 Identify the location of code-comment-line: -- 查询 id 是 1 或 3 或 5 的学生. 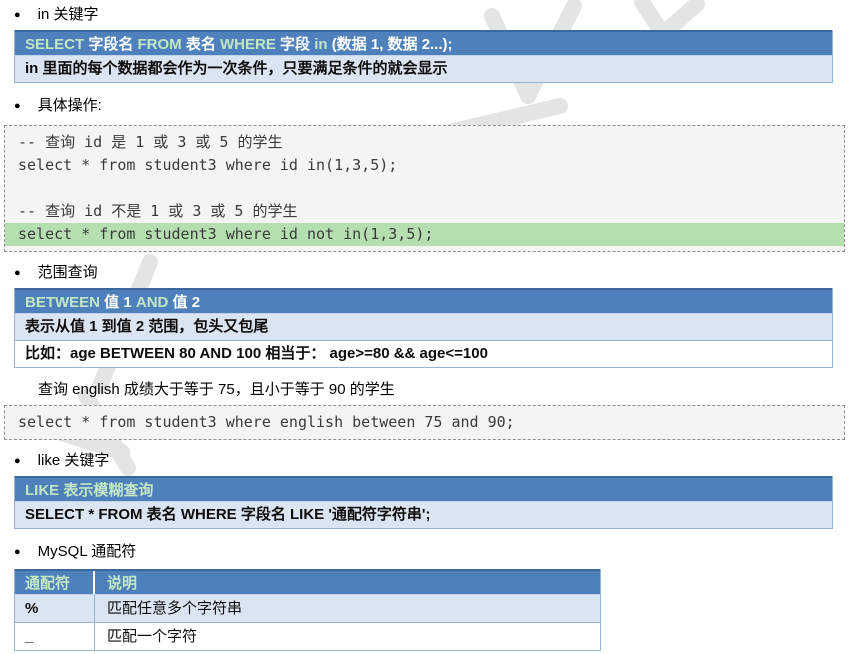
(150, 142).